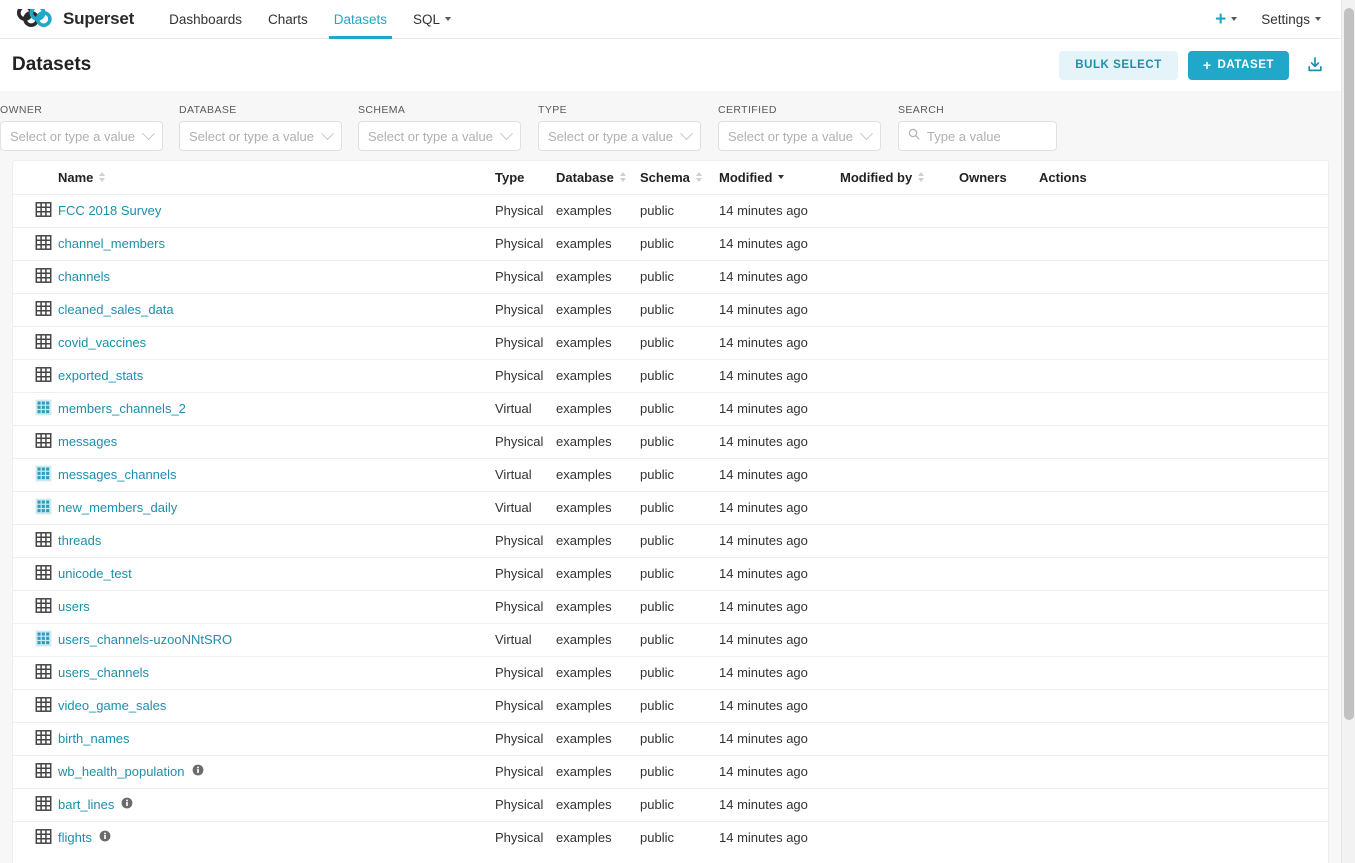 The image size is (1355, 863). Describe the element at coordinates (439, 136) in the screenshot. I see `filter-schema-select: Select or type a value` at that location.